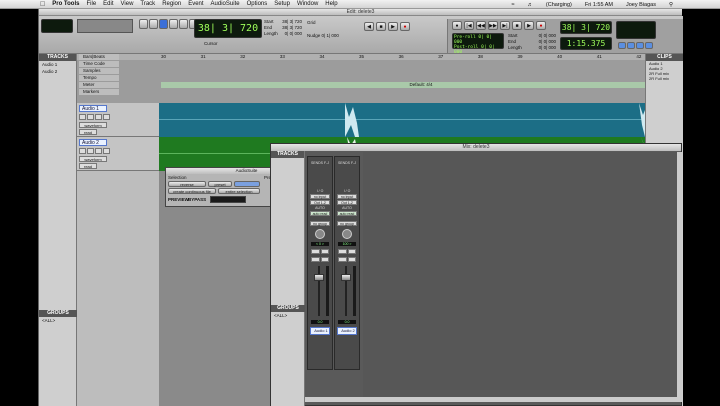 The height and width of the screenshot is (406, 720). I want to click on input-selector: no input, so click(320, 196).